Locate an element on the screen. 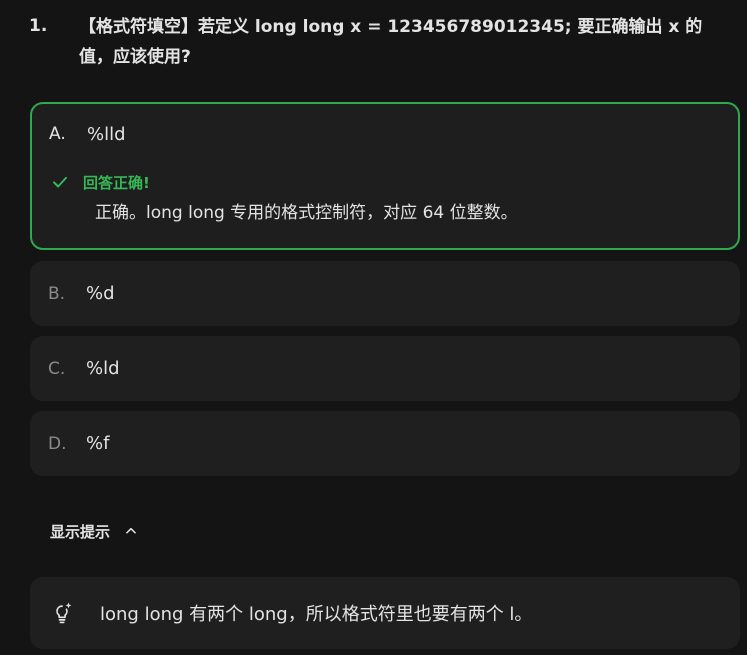 The image size is (747, 655). lightbulb-sparkle-icon is located at coordinates (64, 613).